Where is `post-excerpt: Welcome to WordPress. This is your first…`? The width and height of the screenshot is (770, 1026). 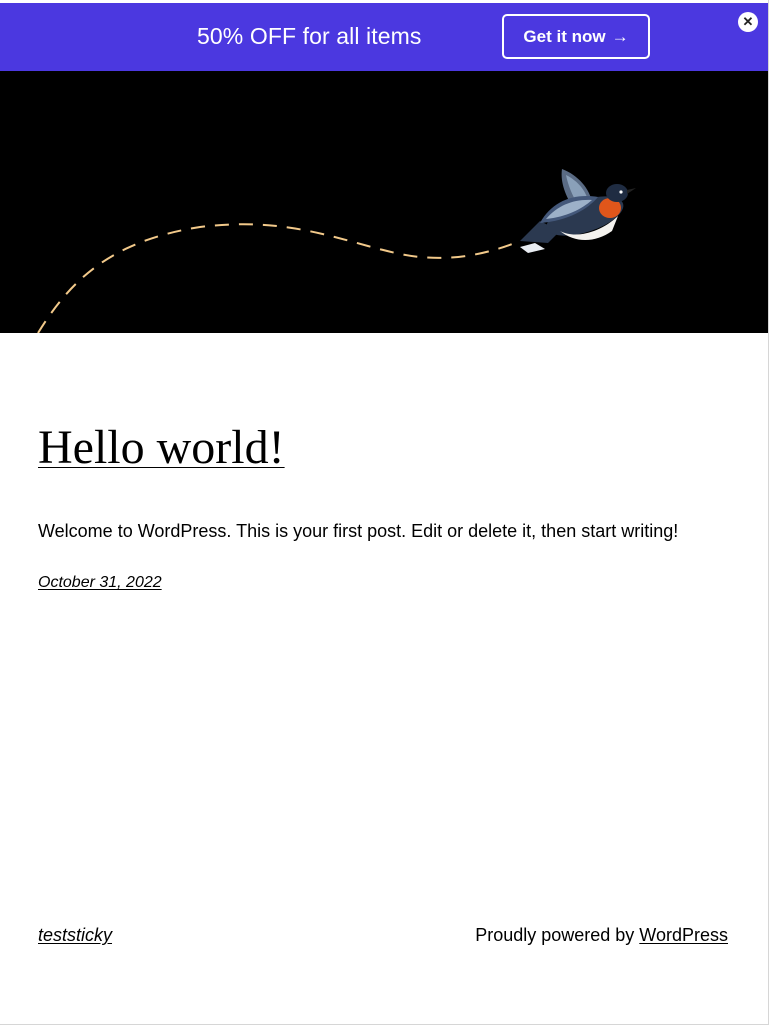 post-excerpt: Welcome to WordPress. This is your first… is located at coordinates (358, 531).